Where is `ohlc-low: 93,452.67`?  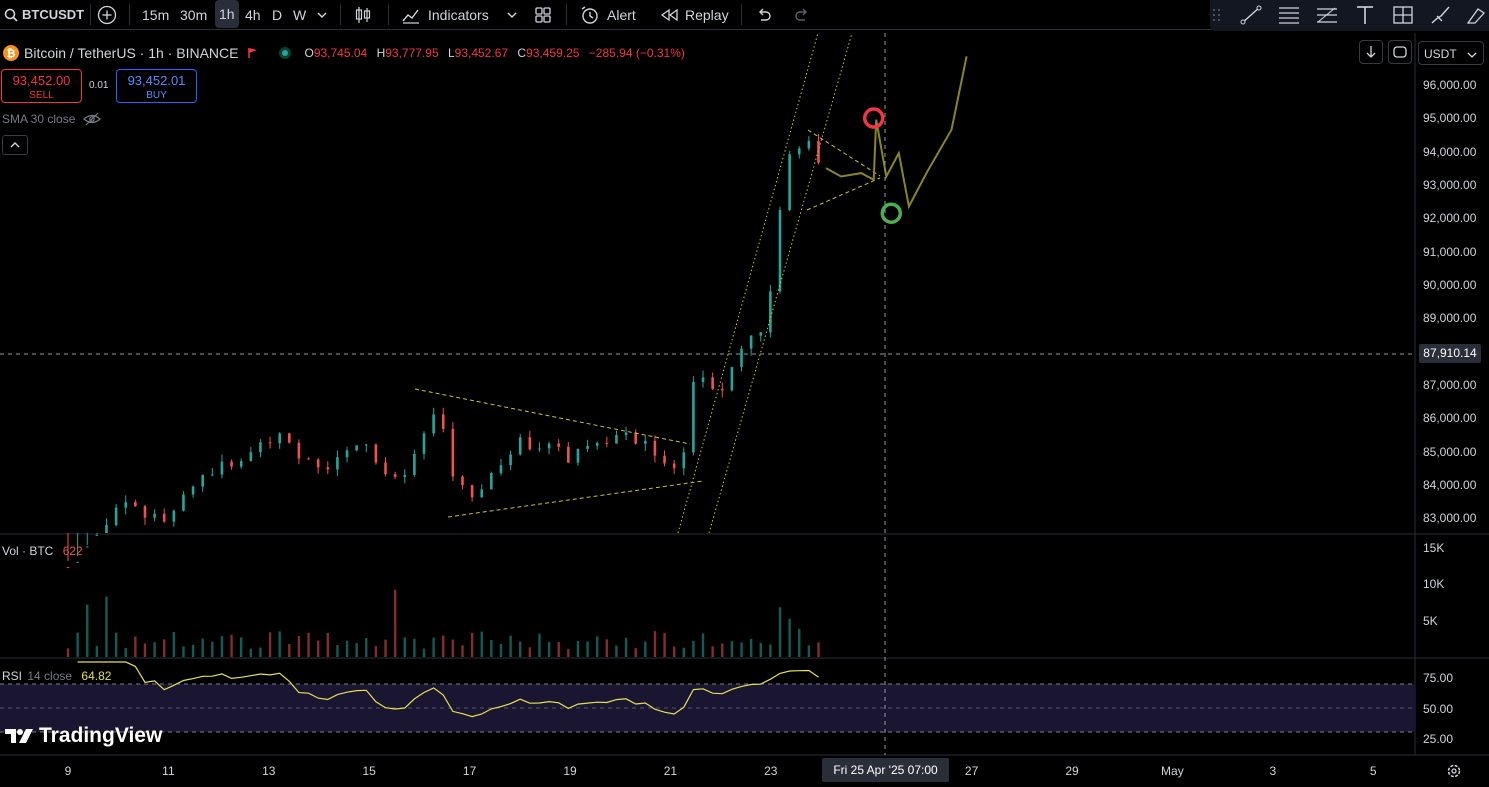
ohlc-low: 93,452.67 is located at coordinates (481, 53).